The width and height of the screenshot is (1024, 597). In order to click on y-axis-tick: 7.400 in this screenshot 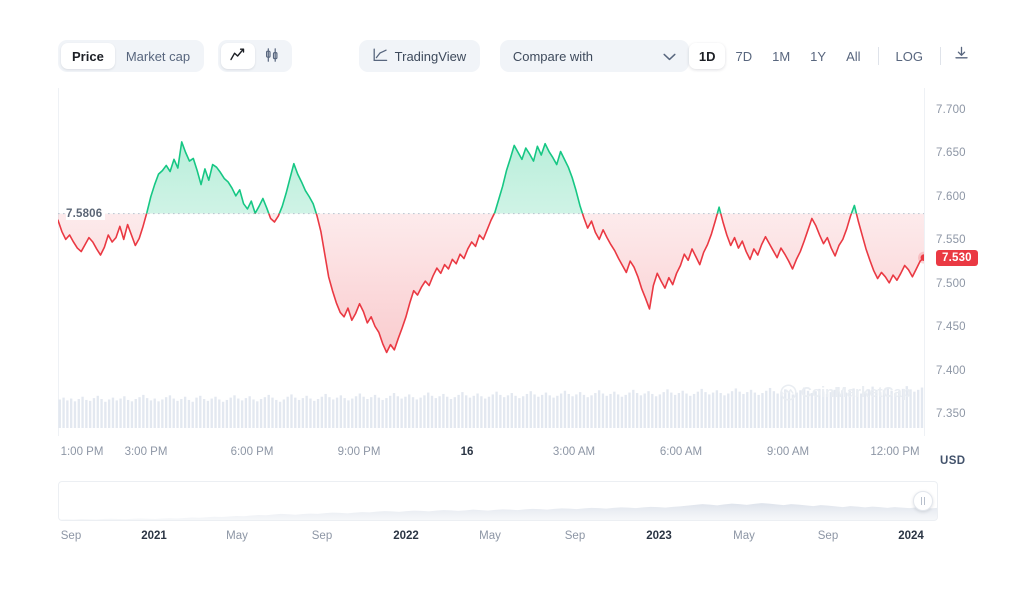, I will do `click(951, 370)`.